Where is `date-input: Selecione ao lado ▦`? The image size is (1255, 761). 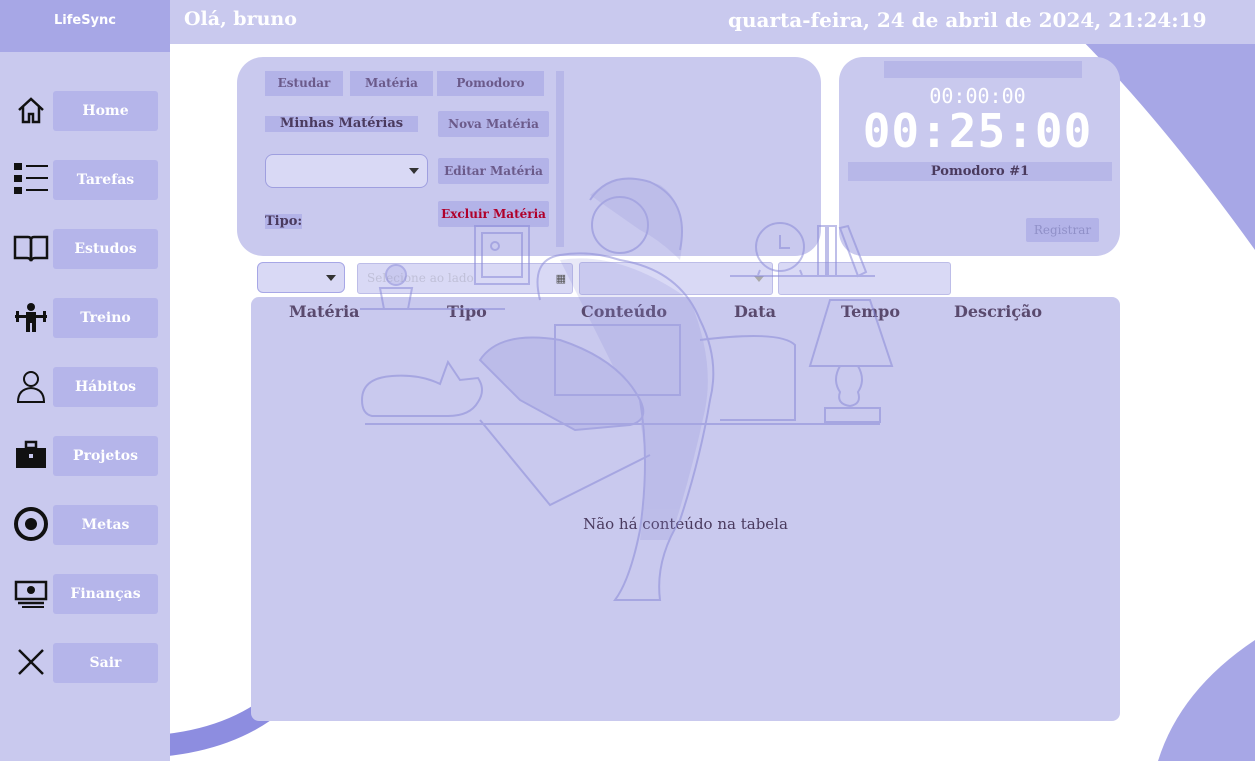
date-input: Selecione ao lado ▦ is located at coordinates (465, 278).